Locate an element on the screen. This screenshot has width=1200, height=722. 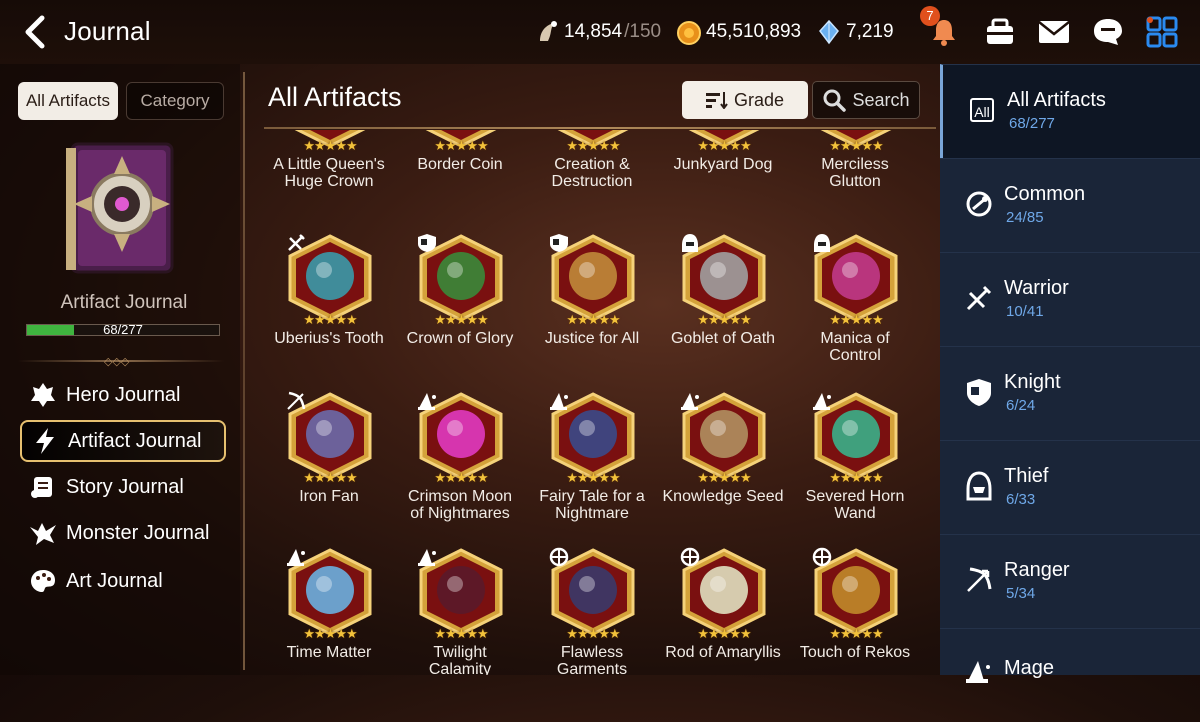
category-common: Common 24/85 is located at coordinates (1070, 205).